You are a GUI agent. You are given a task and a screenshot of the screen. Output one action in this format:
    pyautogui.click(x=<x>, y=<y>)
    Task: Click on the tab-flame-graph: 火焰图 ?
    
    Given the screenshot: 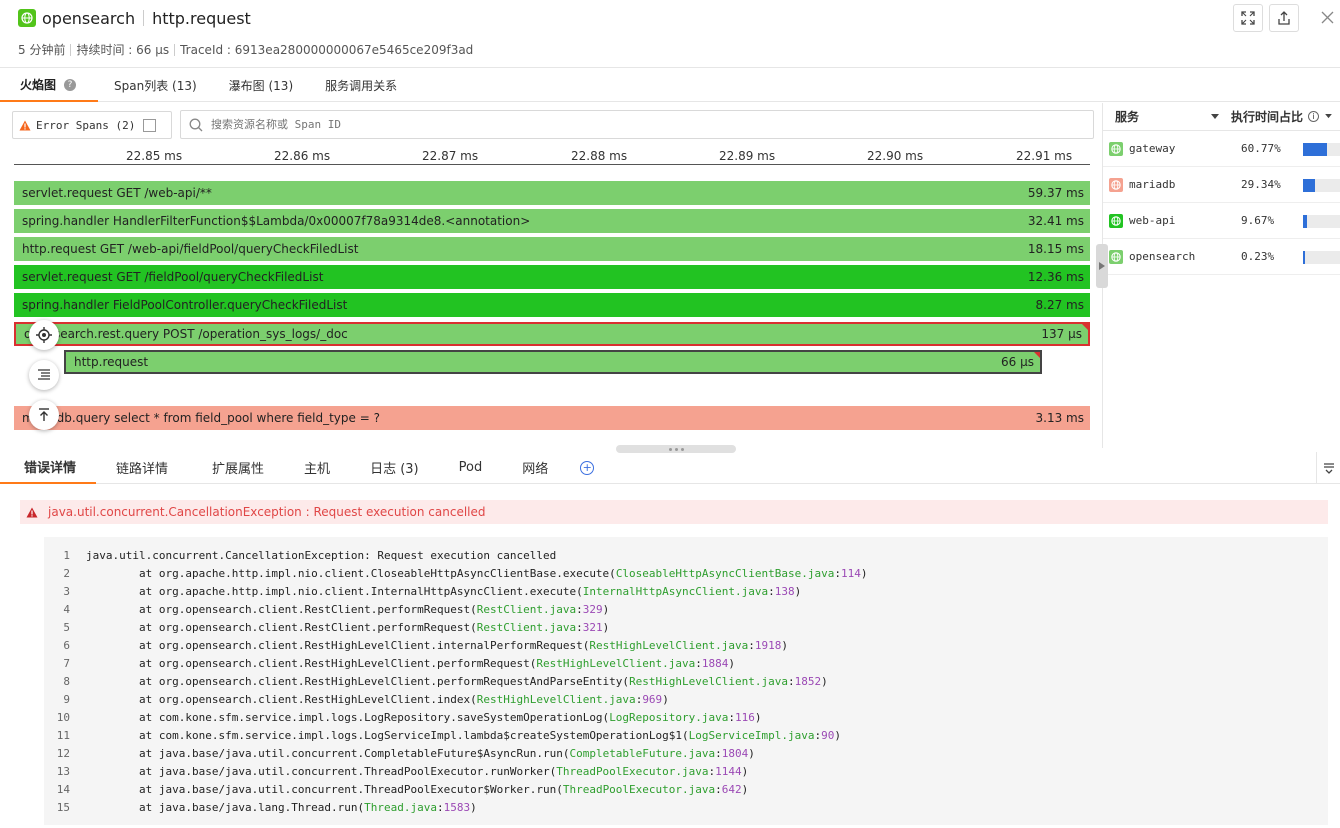 What is the action you would take?
    pyautogui.click(x=49, y=85)
    